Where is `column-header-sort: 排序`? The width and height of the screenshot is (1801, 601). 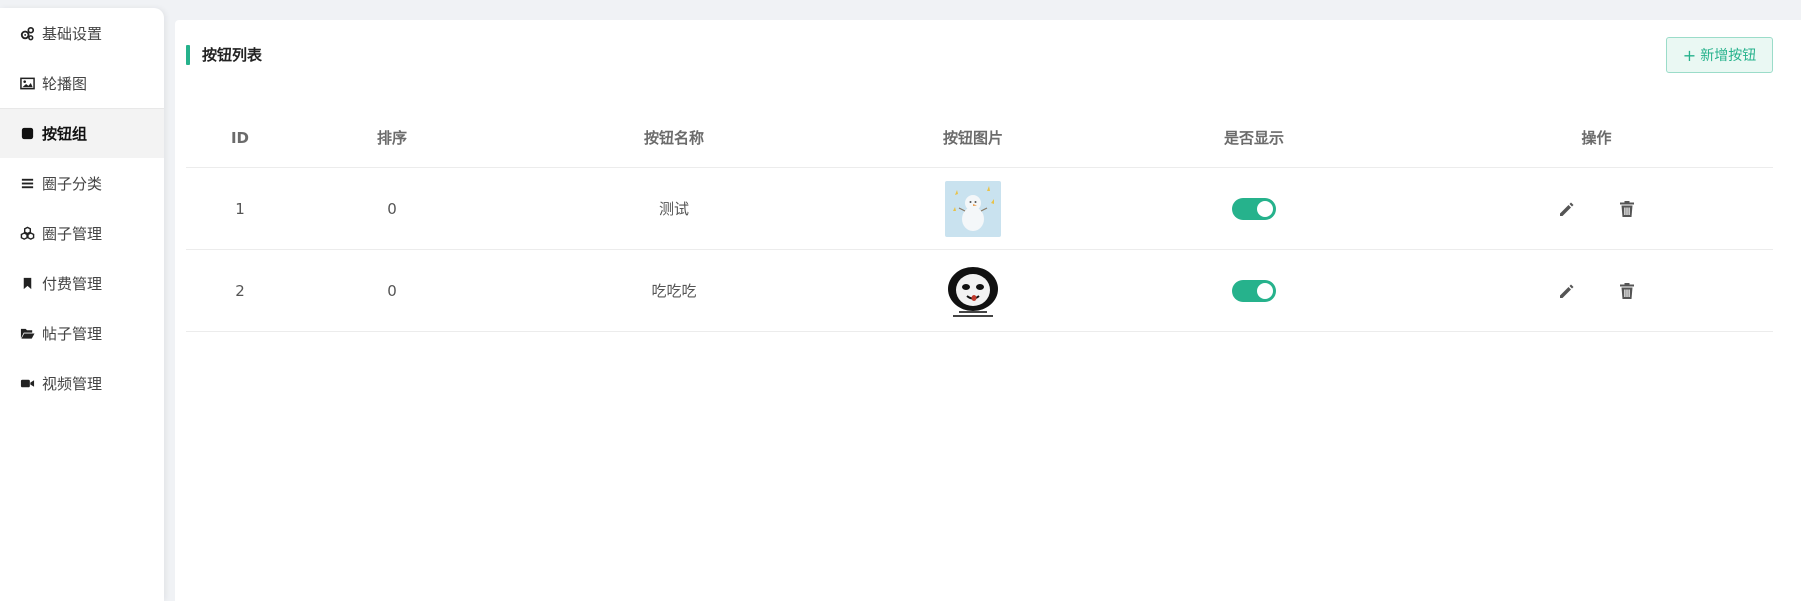 column-header-sort: 排序 is located at coordinates (391, 138).